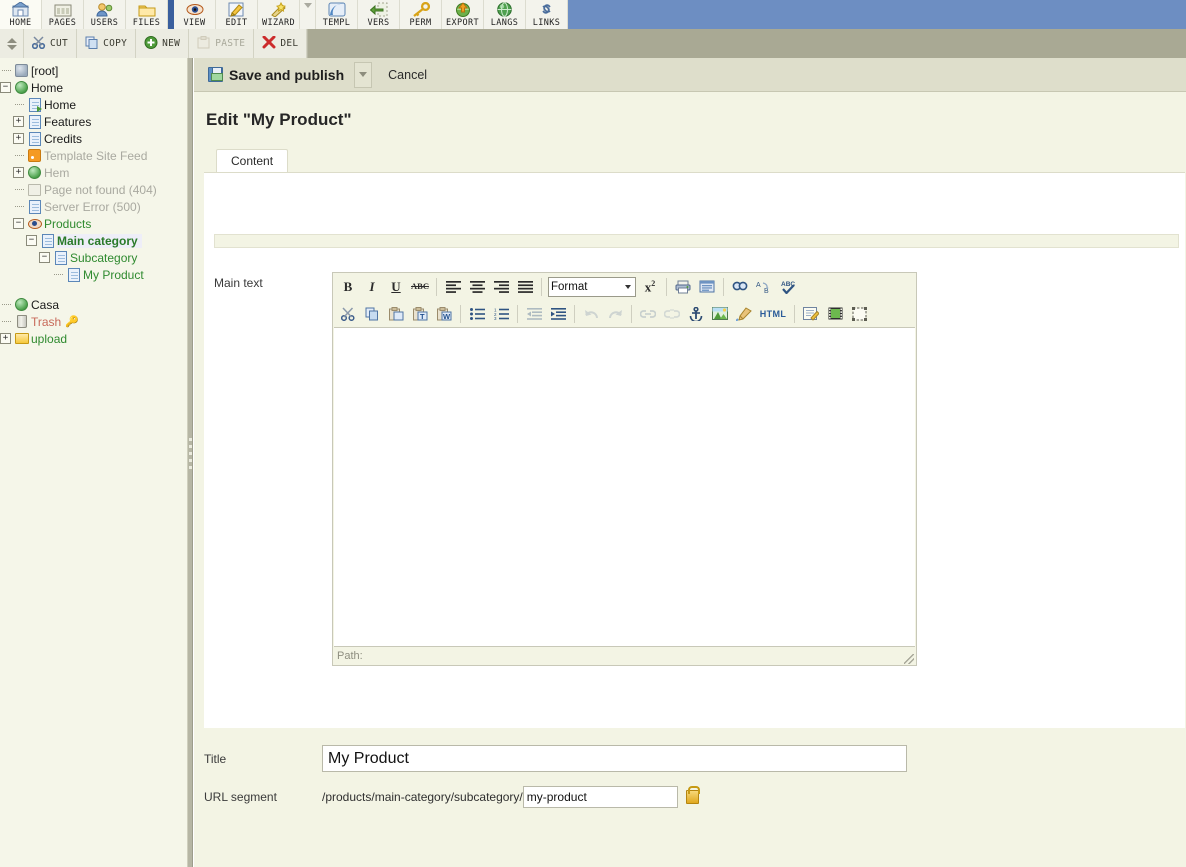 This screenshot has width=1186, height=867. I want to click on nav-button-view: VIEW, so click(195, 14).